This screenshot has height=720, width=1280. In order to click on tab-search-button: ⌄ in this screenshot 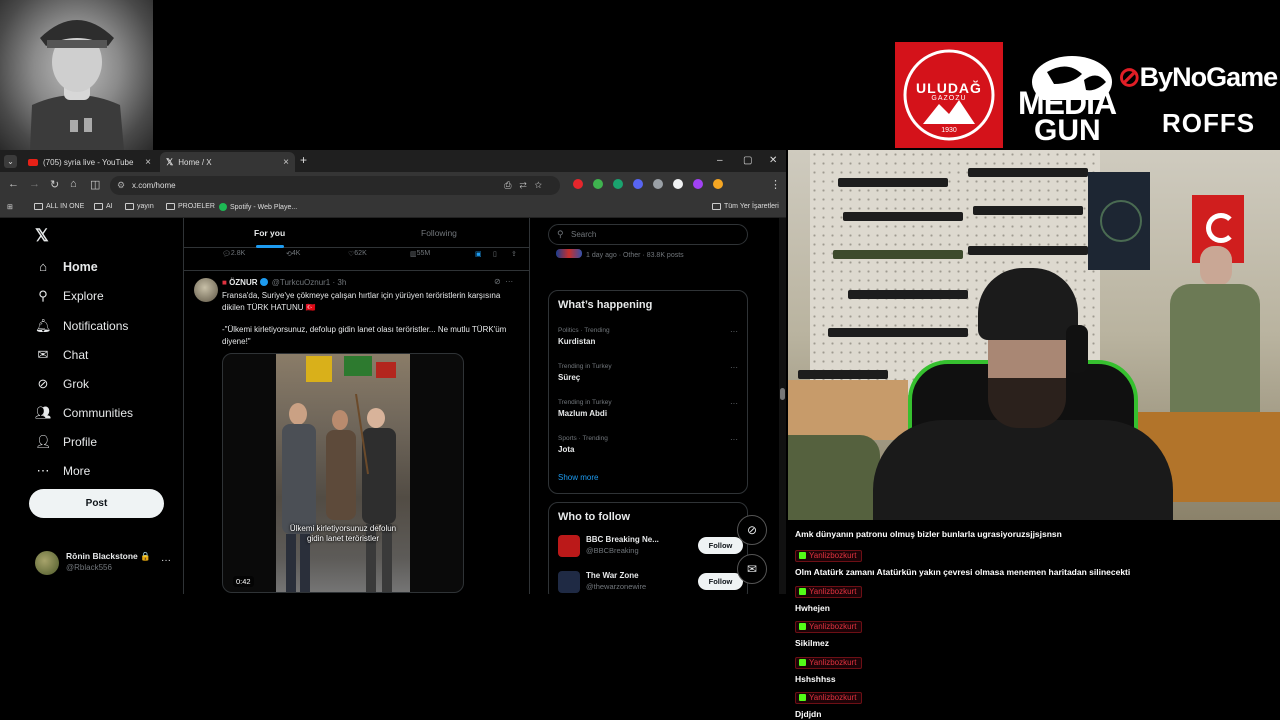, I will do `click(10, 161)`.